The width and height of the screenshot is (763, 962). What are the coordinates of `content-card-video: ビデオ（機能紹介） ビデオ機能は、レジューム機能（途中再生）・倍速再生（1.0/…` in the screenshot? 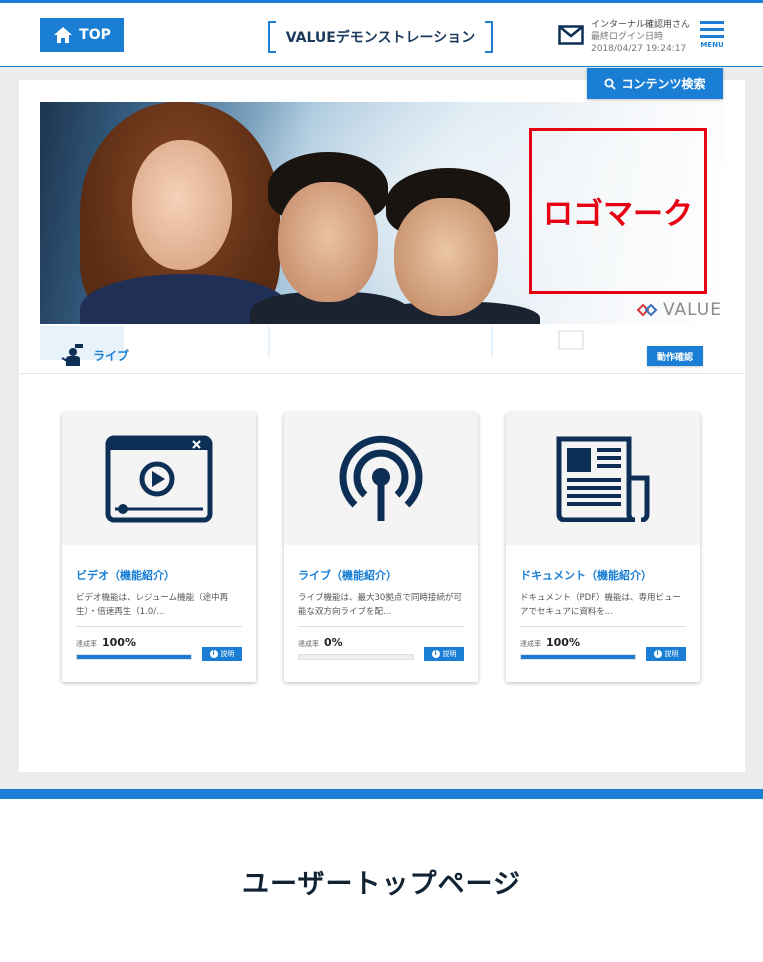 It's located at (159, 547).